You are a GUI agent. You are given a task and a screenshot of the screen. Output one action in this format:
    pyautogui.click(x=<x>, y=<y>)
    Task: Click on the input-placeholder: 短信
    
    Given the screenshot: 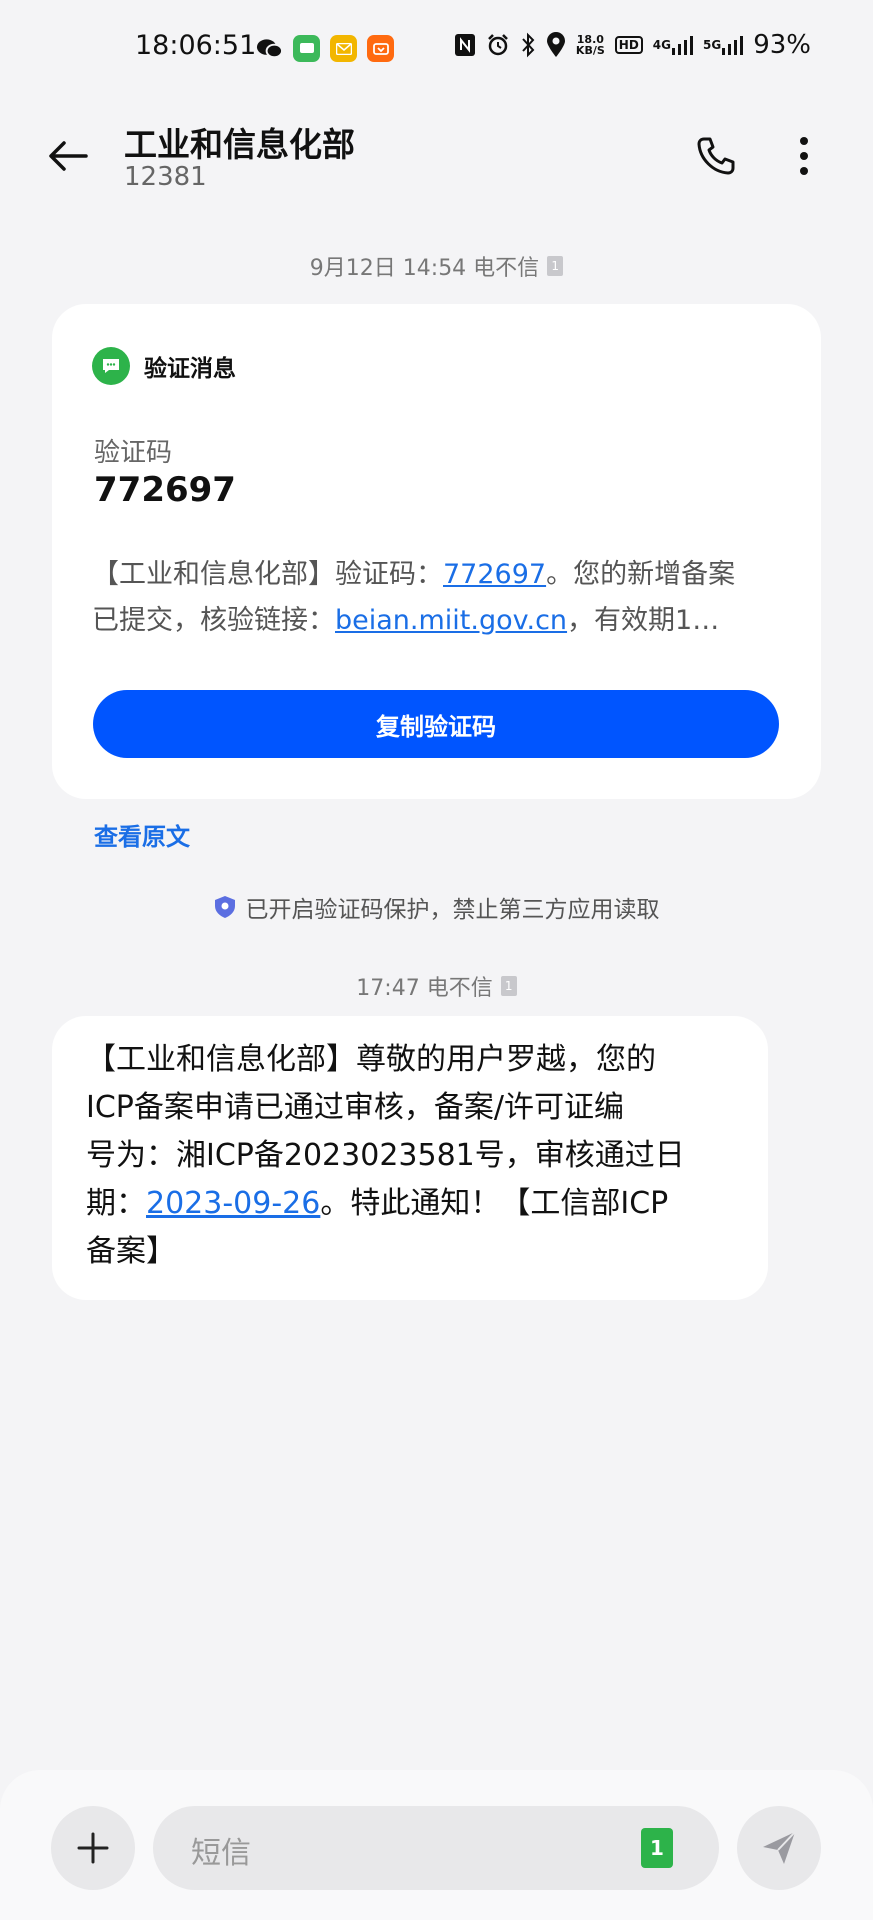 What is the action you would take?
    pyautogui.click(x=221, y=1853)
    